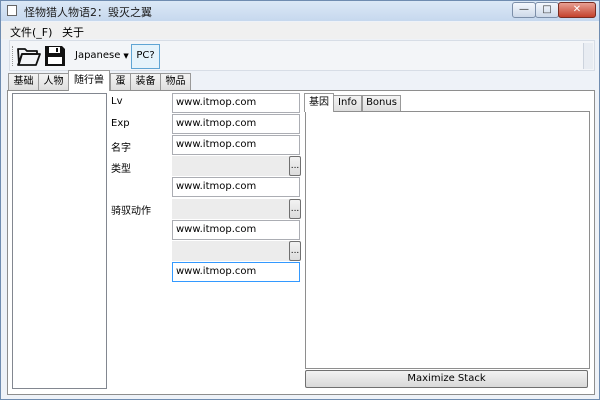 This screenshot has width=600, height=400. What do you see at coordinates (53, 81) in the screenshot?
I see `tab-character: 人物` at bounding box center [53, 81].